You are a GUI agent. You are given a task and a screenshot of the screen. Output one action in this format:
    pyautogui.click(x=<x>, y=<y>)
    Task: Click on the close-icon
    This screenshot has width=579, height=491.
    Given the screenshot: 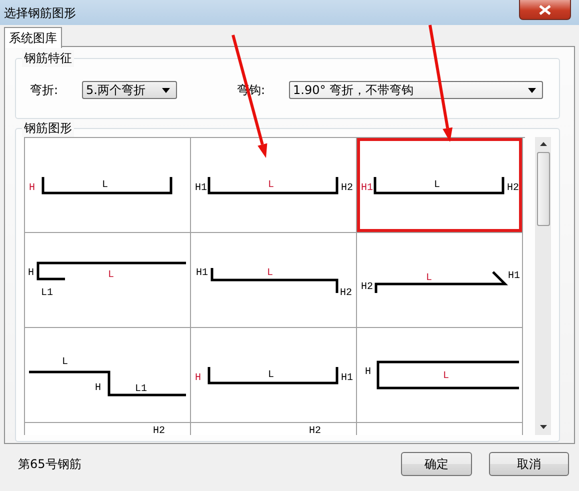 What is the action you would take?
    pyautogui.click(x=545, y=9)
    